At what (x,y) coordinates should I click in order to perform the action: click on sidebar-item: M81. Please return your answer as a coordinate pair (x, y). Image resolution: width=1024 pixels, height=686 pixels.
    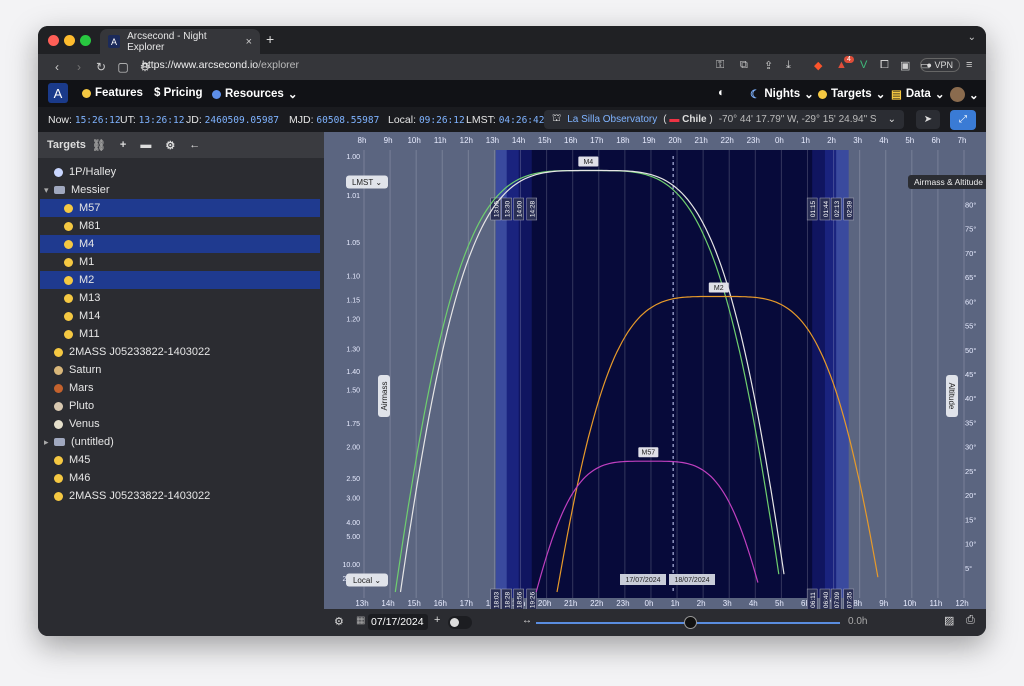
    Looking at the image, I should click on (180, 226).